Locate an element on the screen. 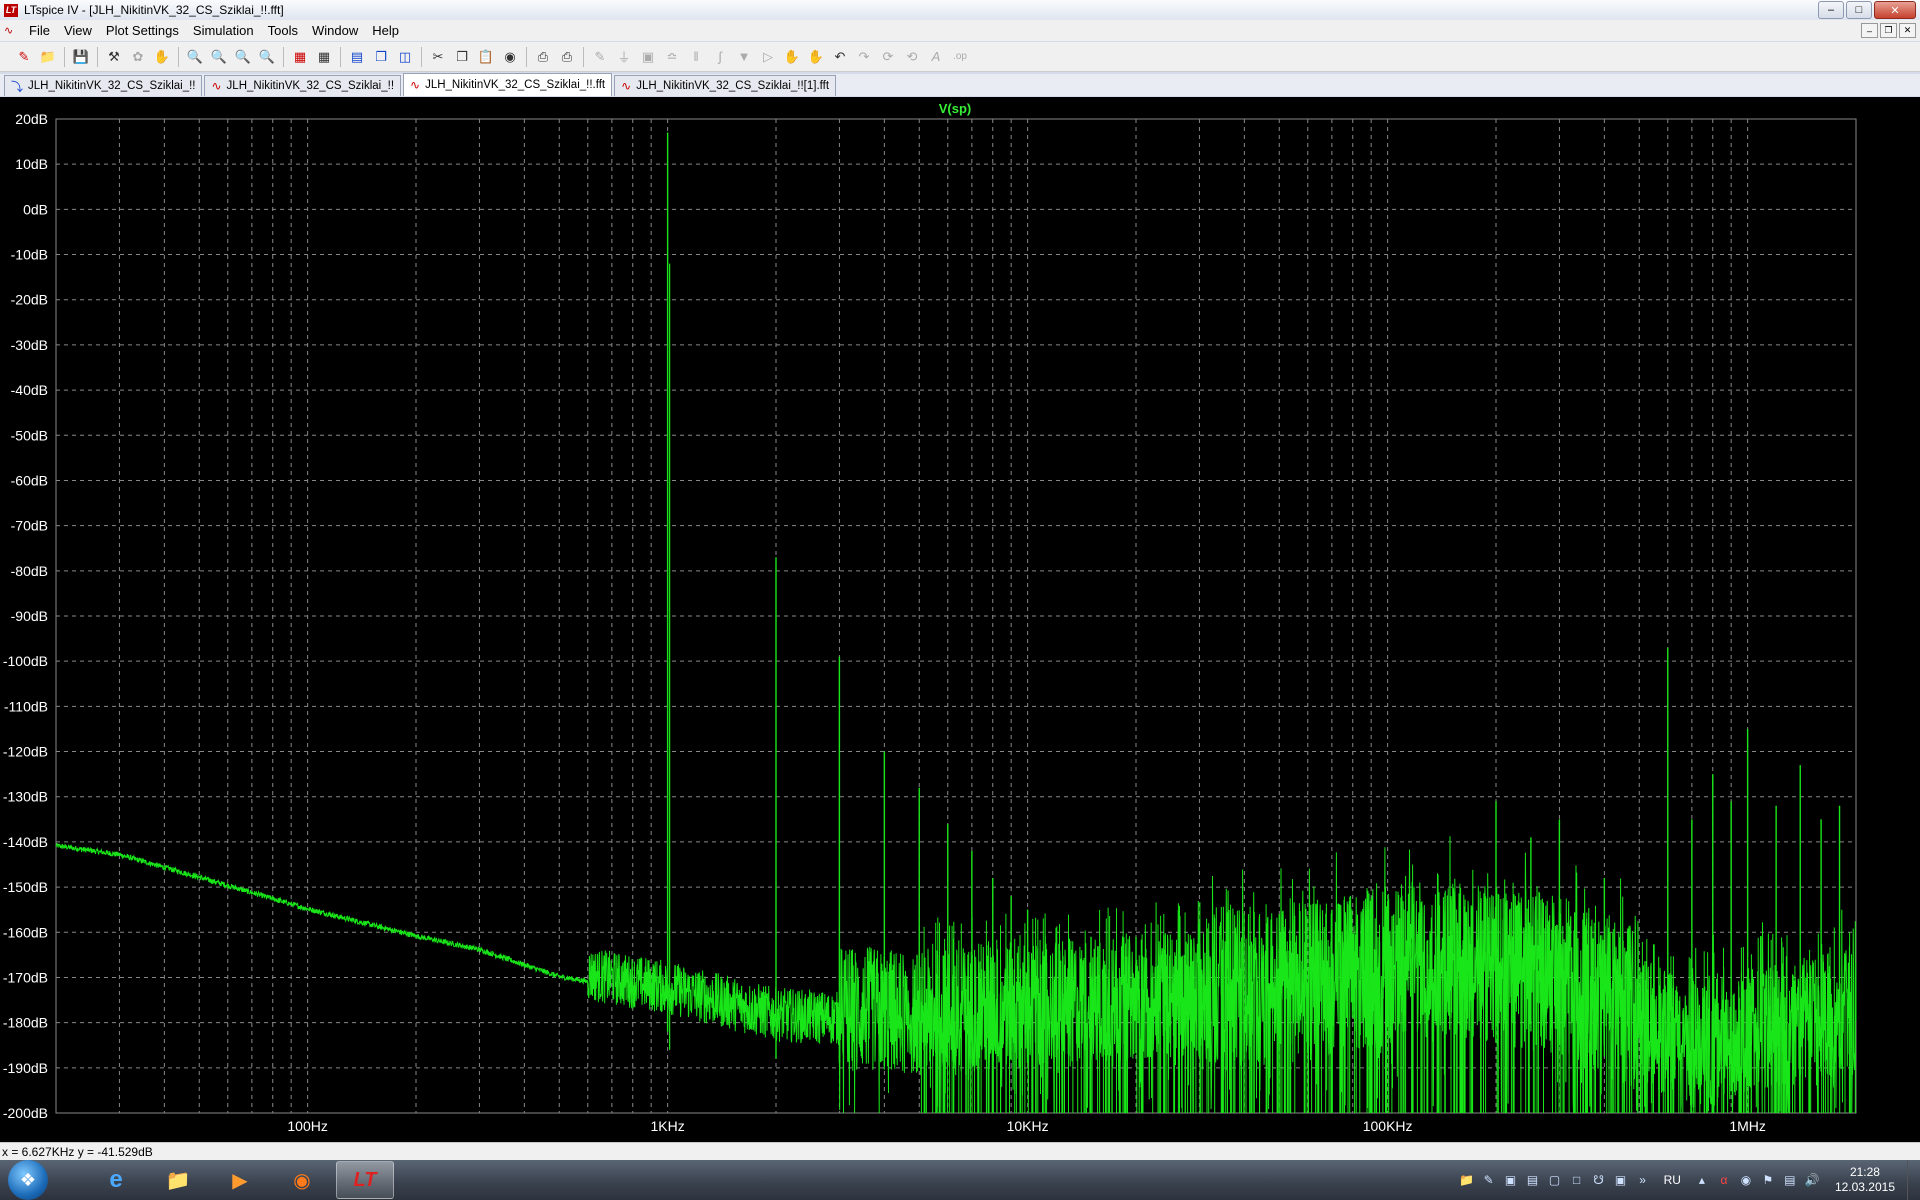  grid-button: ▦ is located at coordinates (324, 57).